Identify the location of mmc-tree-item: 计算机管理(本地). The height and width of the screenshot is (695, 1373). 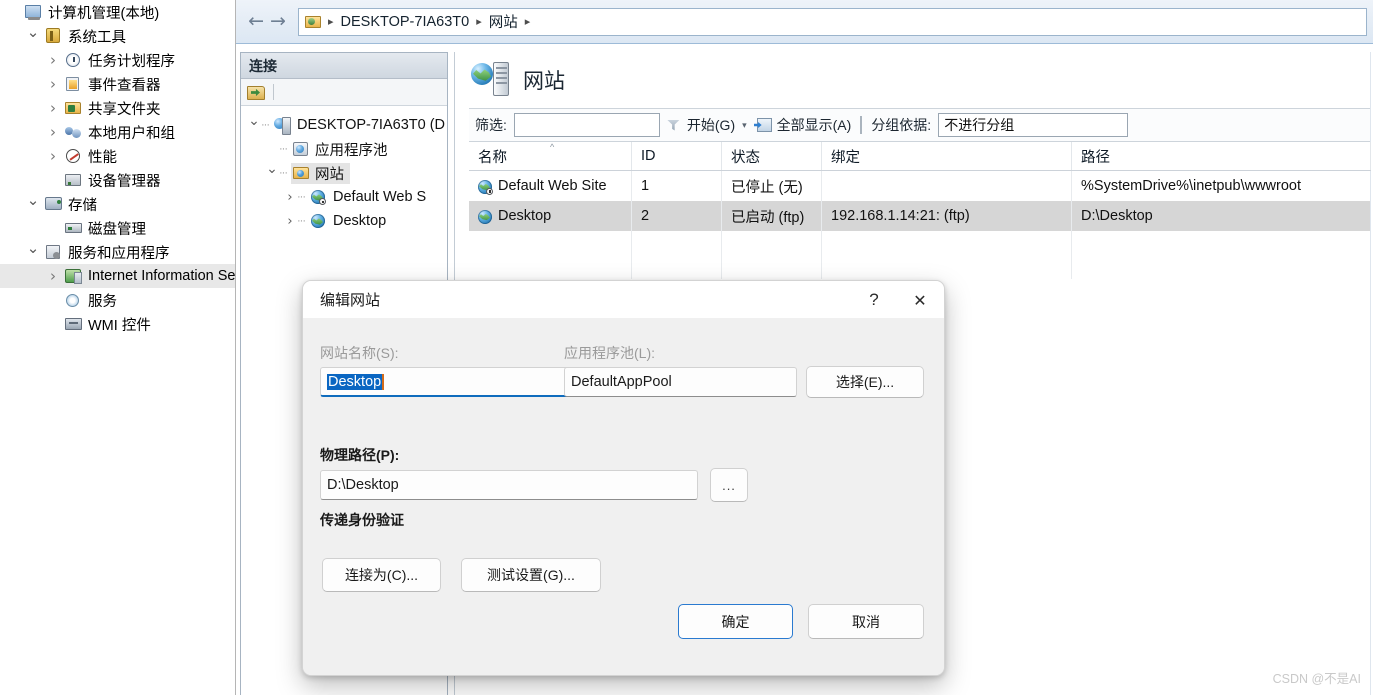
(117, 12).